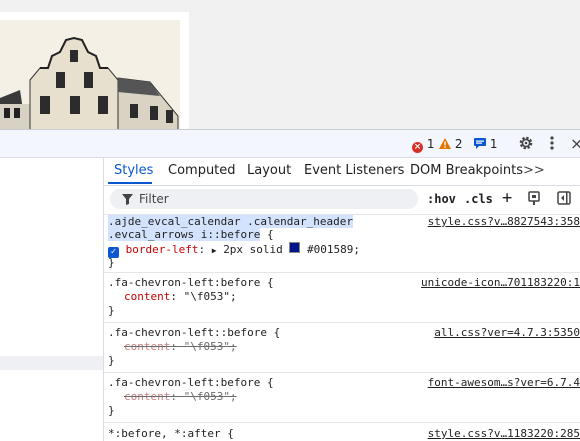 The width and height of the screenshot is (580, 441). Describe the element at coordinates (194, 332) in the screenshot. I see `rule-selector: .fa-chevron-left::before {` at that location.